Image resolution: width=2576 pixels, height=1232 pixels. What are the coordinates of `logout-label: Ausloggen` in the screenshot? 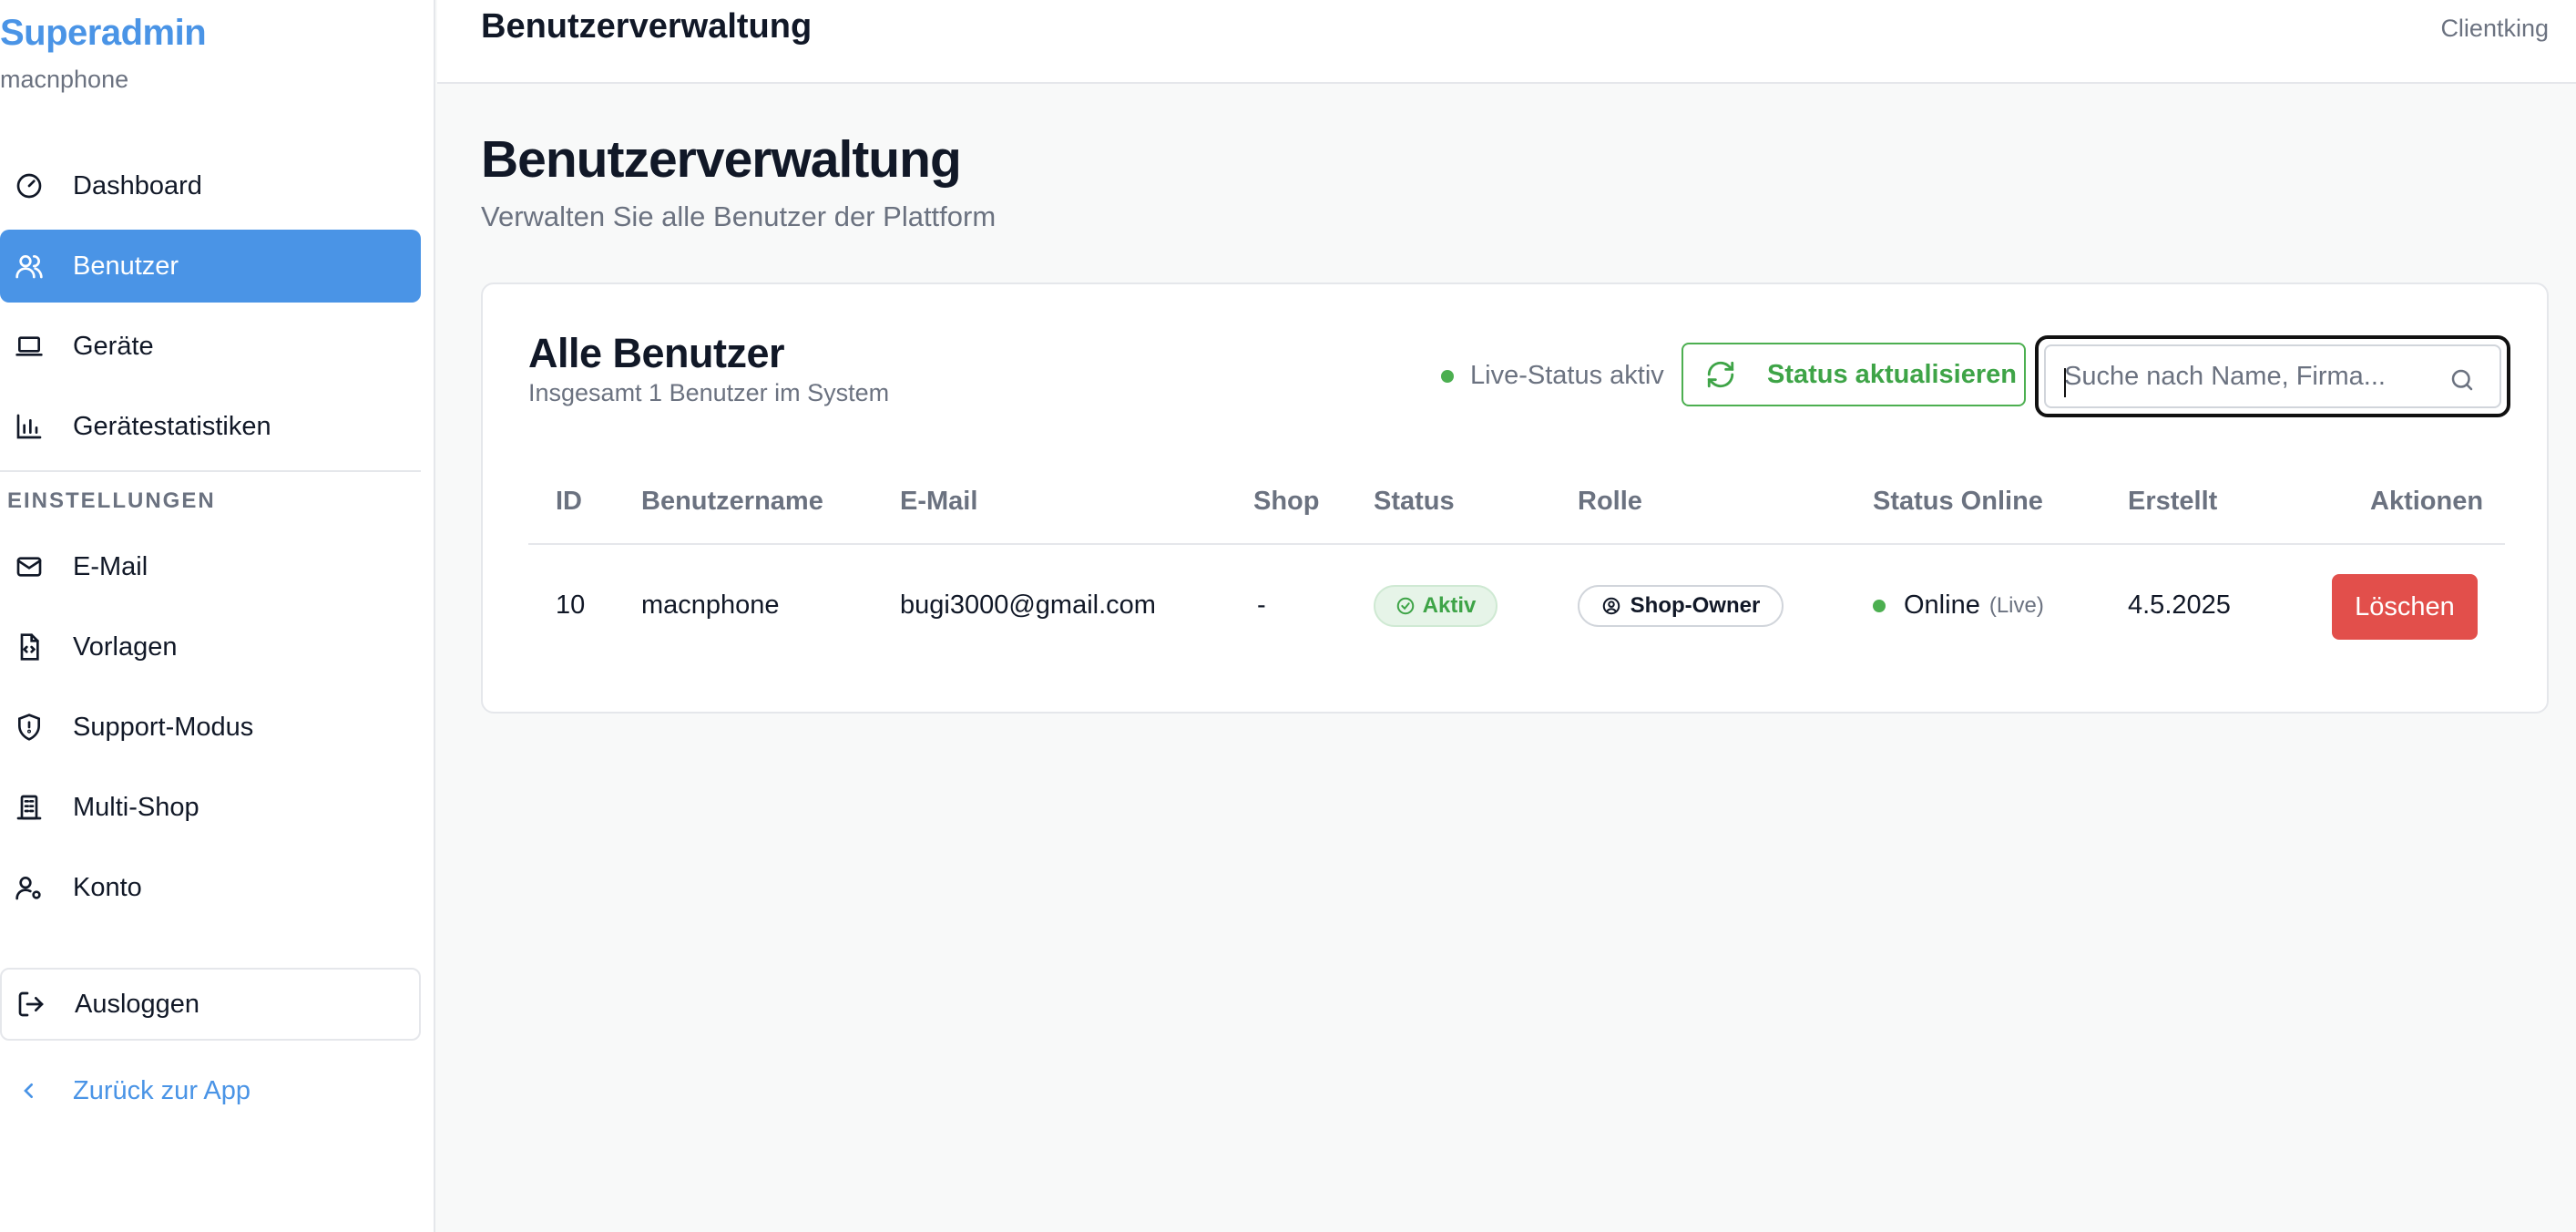 It's located at (137, 1004).